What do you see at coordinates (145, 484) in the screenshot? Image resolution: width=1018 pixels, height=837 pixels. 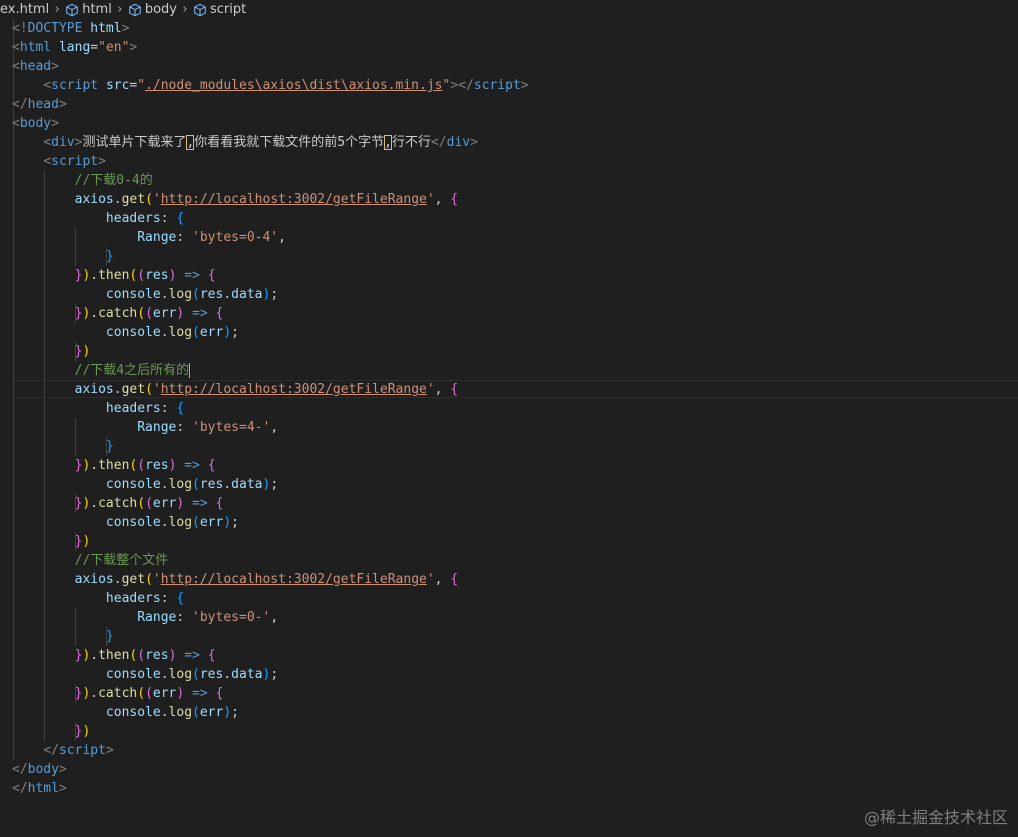 I see `code-line: console.log(res.data);` at bounding box center [145, 484].